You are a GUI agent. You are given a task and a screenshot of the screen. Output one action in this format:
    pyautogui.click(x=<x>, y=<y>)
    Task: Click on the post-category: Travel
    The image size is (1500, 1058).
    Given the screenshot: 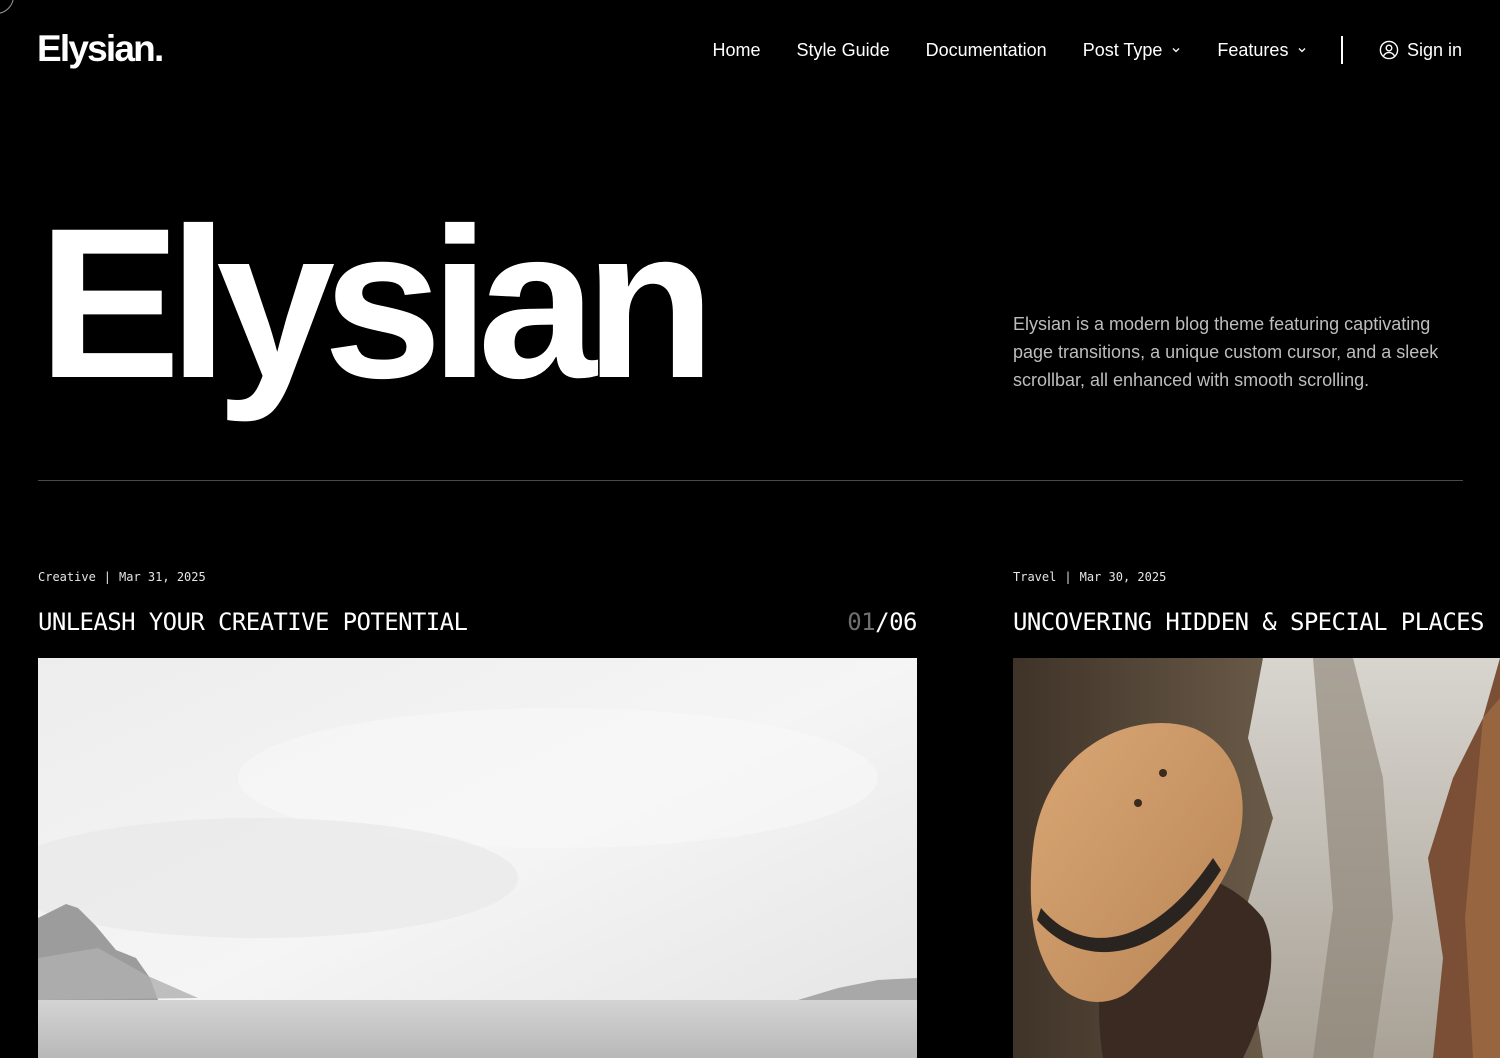 What is the action you would take?
    pyautogui.click(x=1034, y=577)
    